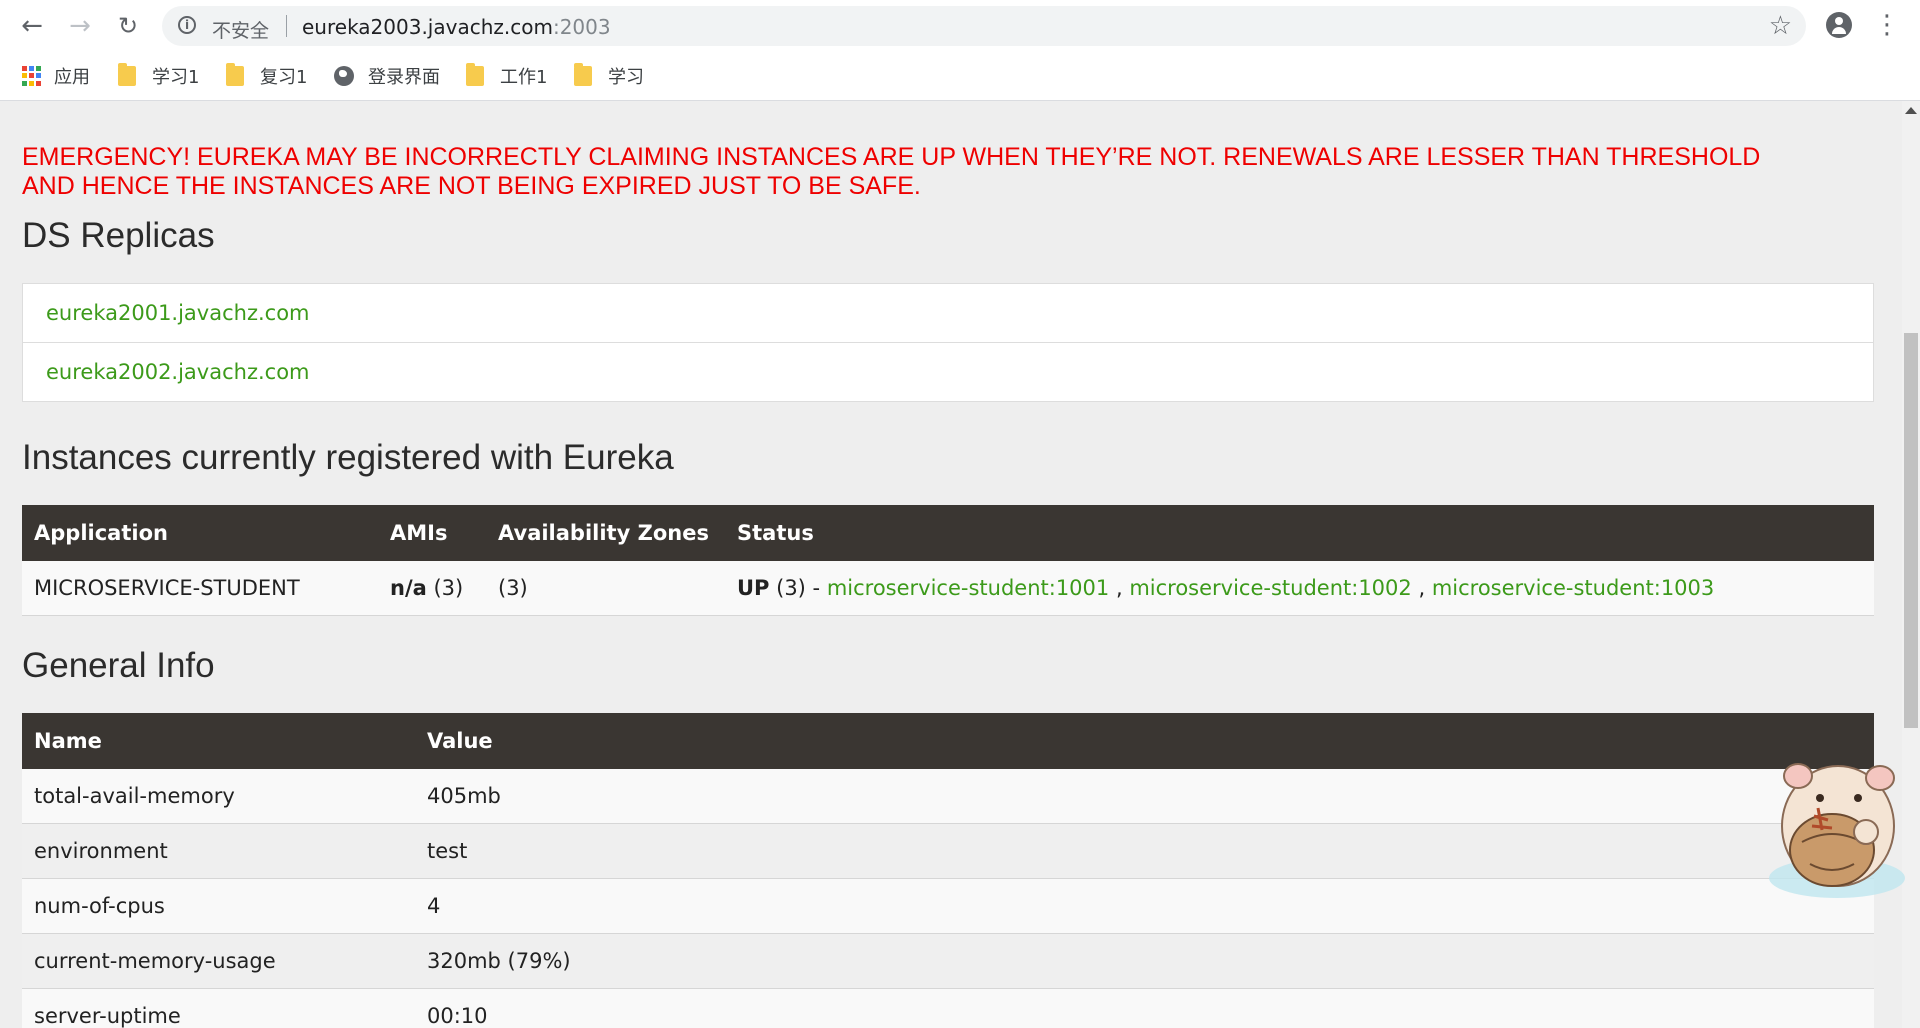 The height and width of the screenshot is (1028, 1920). Describe the element at coordinates (581, 27) in the screenshot. I see `url-port: :2003` at that location.